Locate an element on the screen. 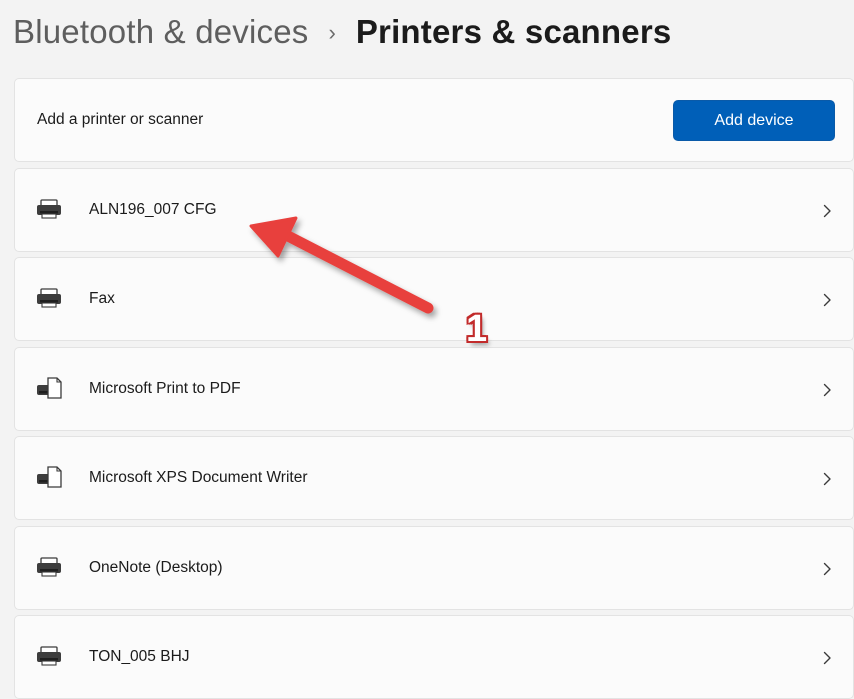 This screenshot has width=854, height=699. page-title: Printers & scanners is located at coordinates (513, 31).